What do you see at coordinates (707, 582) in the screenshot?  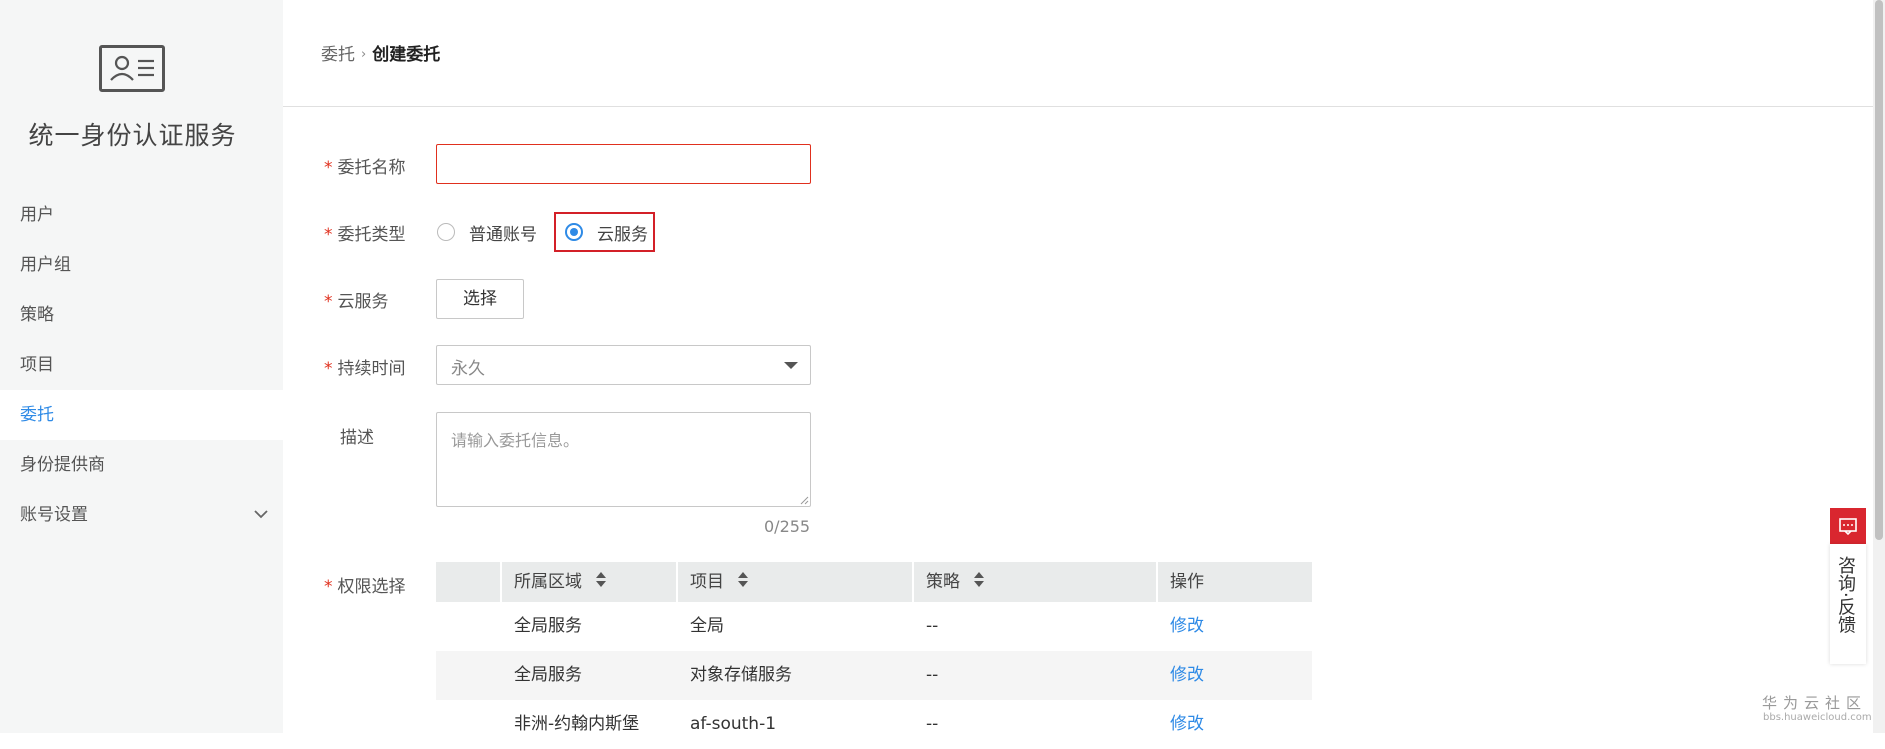 I see `header-project-label: 项目` at bounding box center [707, 582].